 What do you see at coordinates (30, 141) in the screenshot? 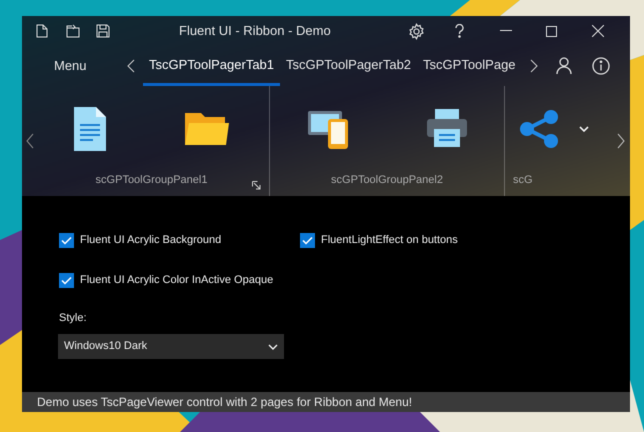
I see `ribbon-scroll-left-icon` at bounding box center [30, 141].